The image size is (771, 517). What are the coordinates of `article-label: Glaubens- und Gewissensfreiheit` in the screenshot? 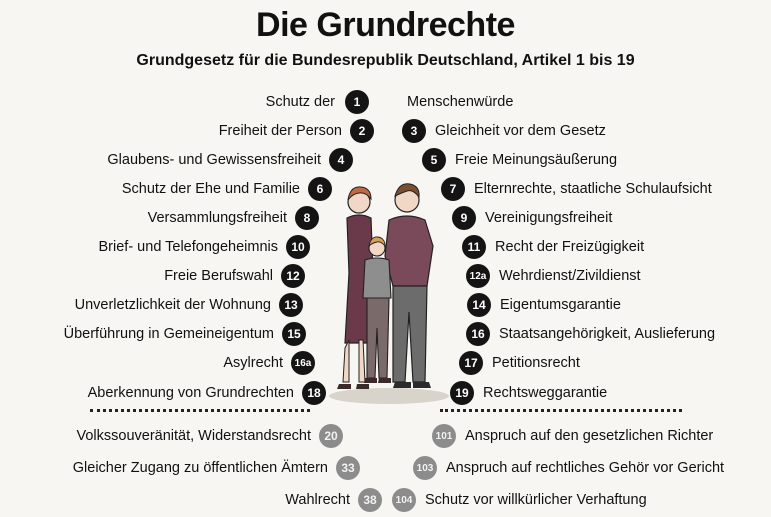 It's located at (214, 160).